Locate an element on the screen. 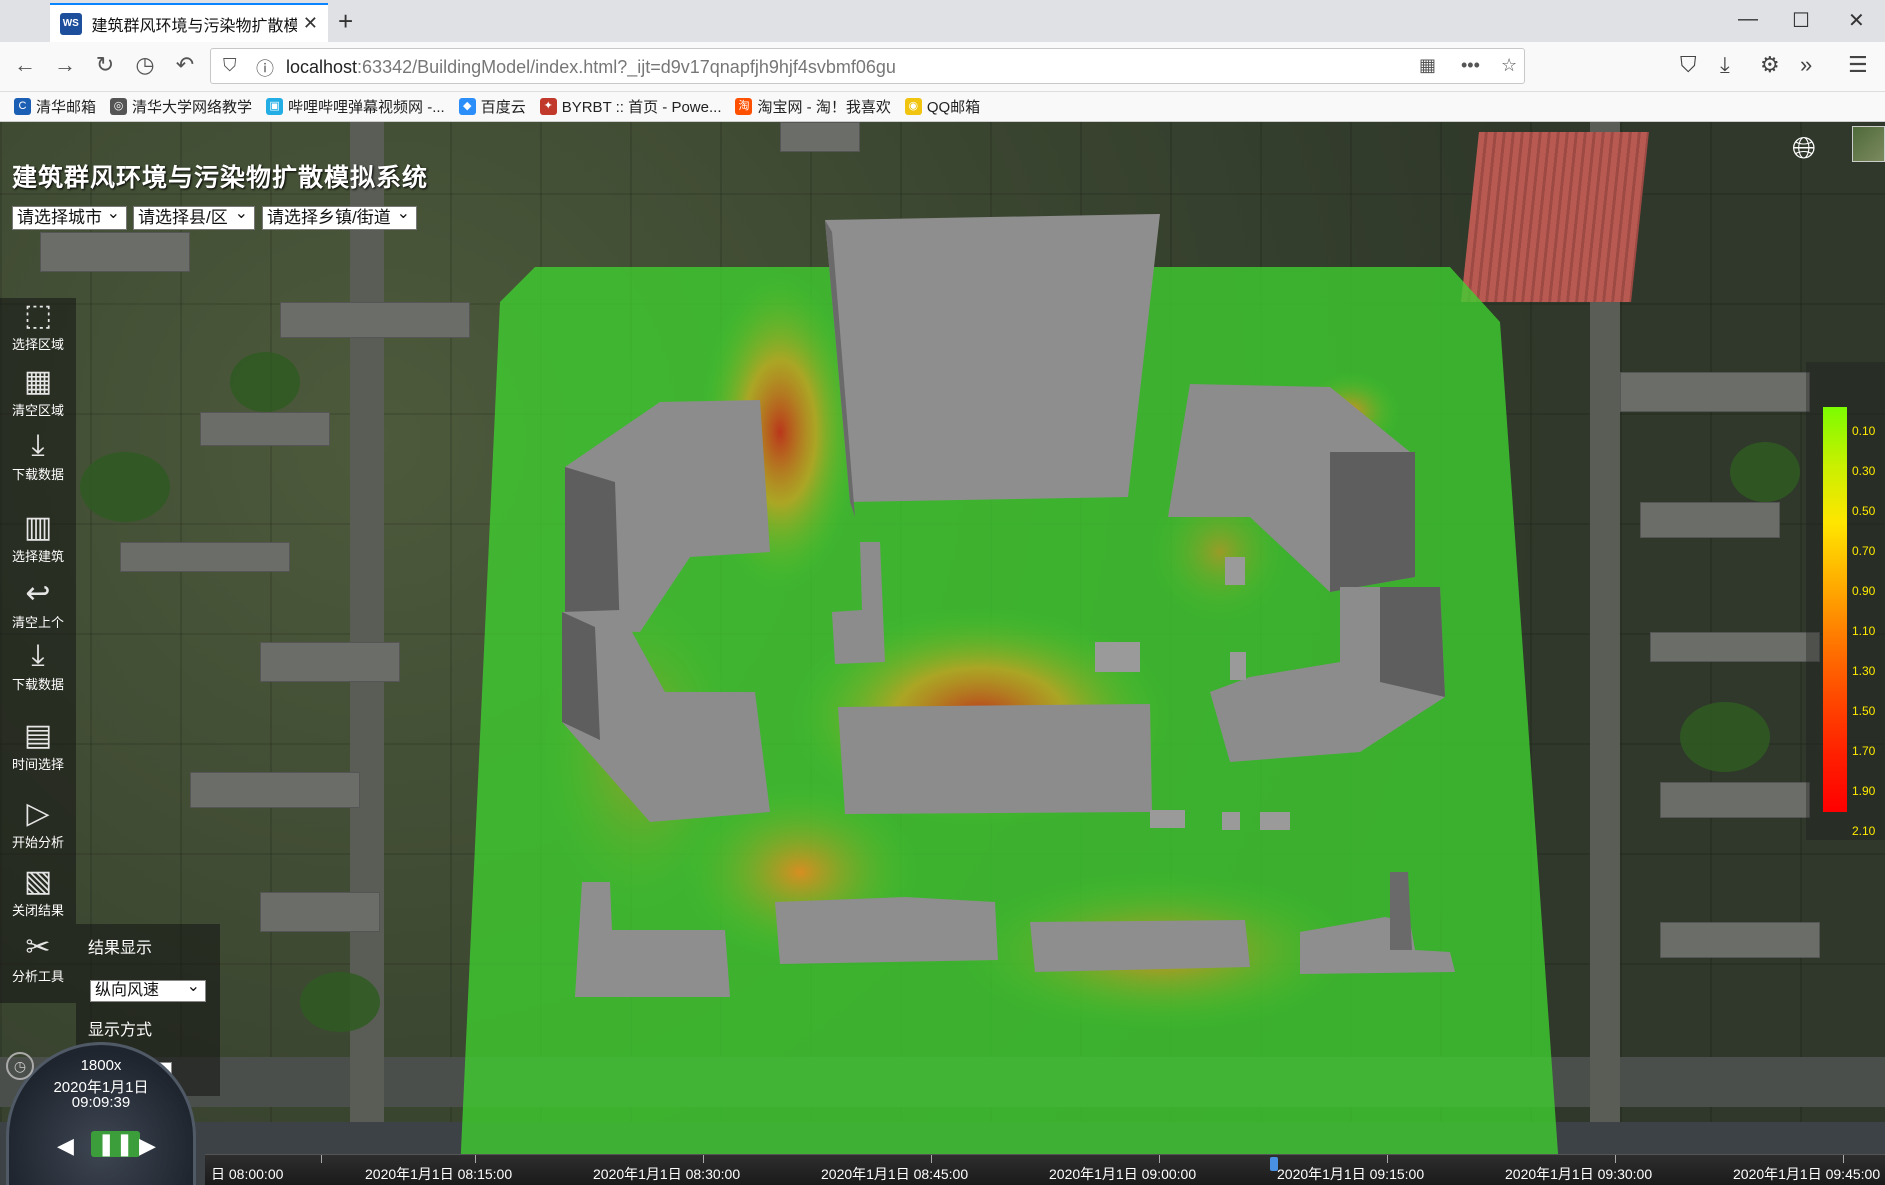 The width and height of the screenshot is (1885, 1185). tool-button: ↩ 清空上个 is located at coordinates (38, 603).